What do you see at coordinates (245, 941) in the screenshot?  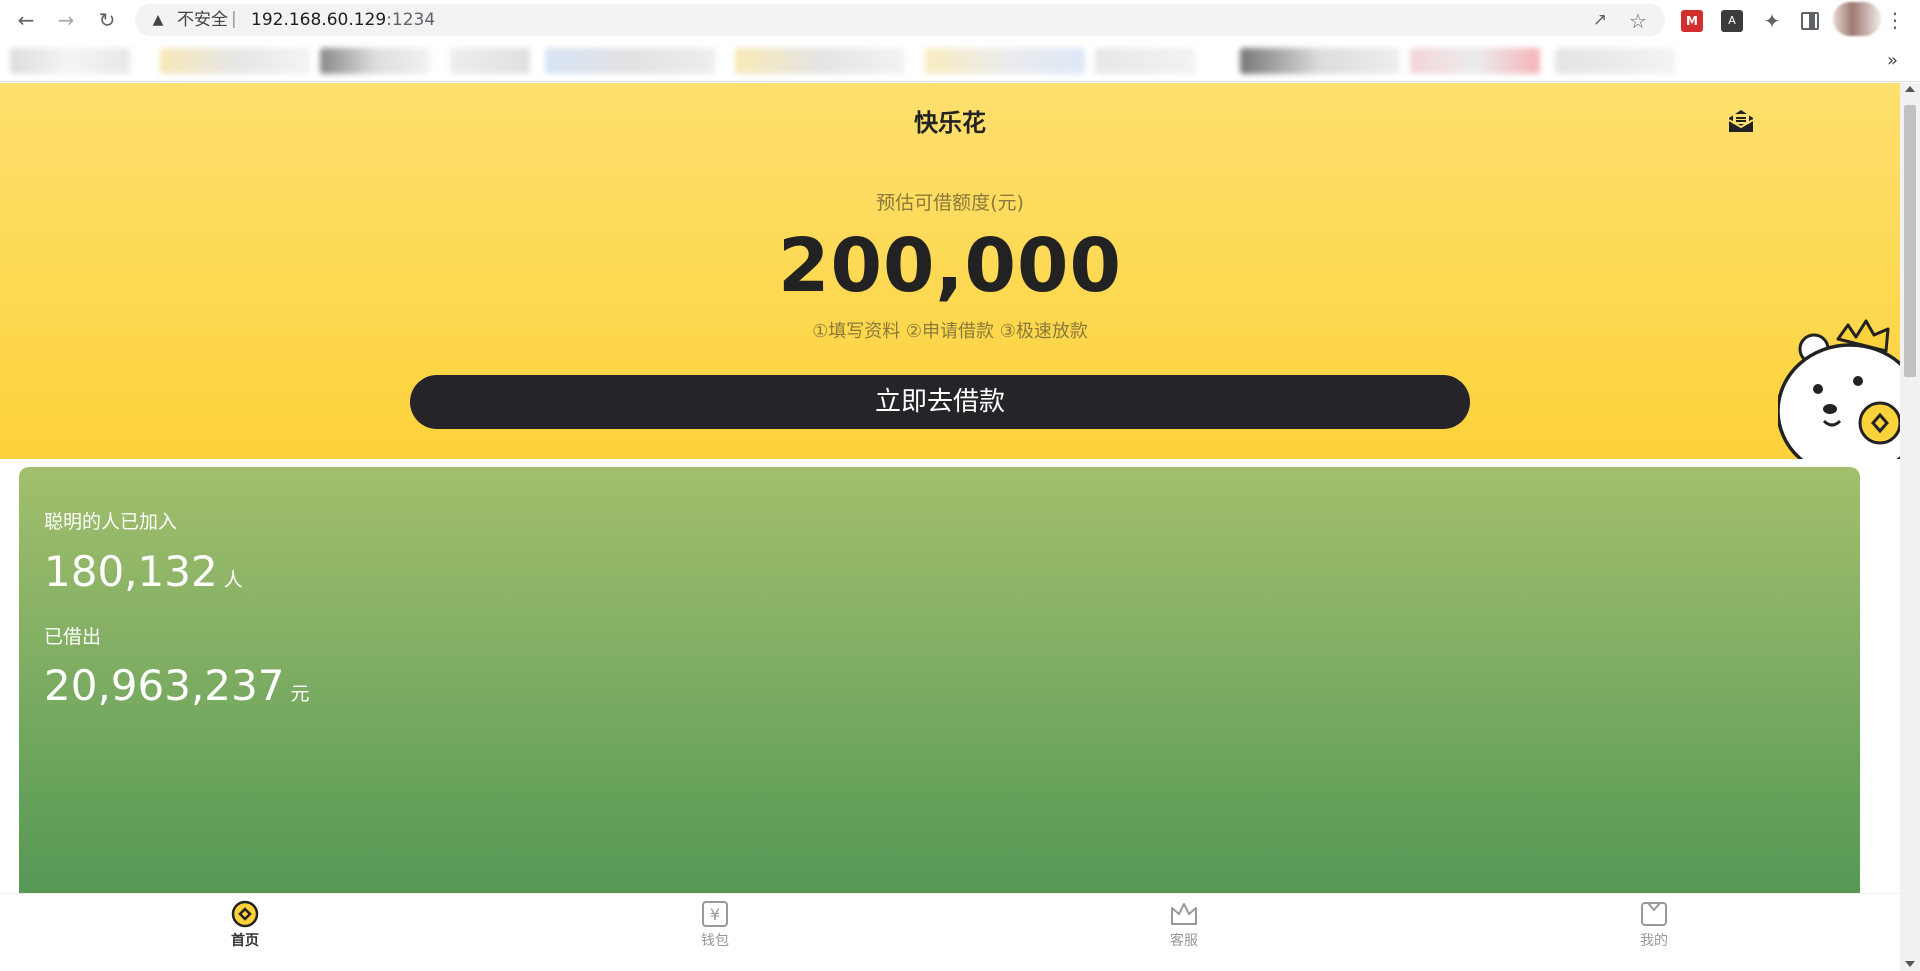 I see `tab-home-label: 首页` at bounding box center [245, 941].